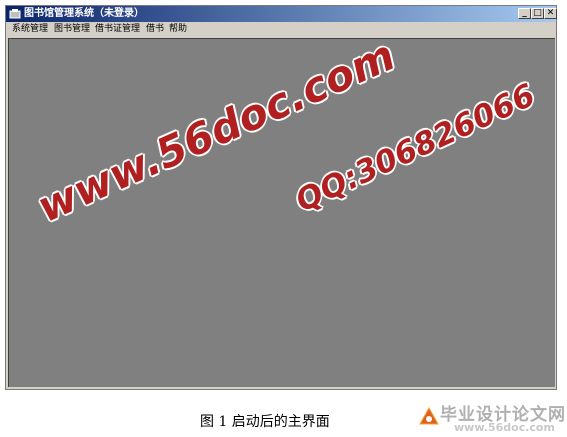 This screenshot has width=567, height=437. I want to click on title-bar: 图书馆管理系统（未登录） _ □ ✕, so click(281, 14).